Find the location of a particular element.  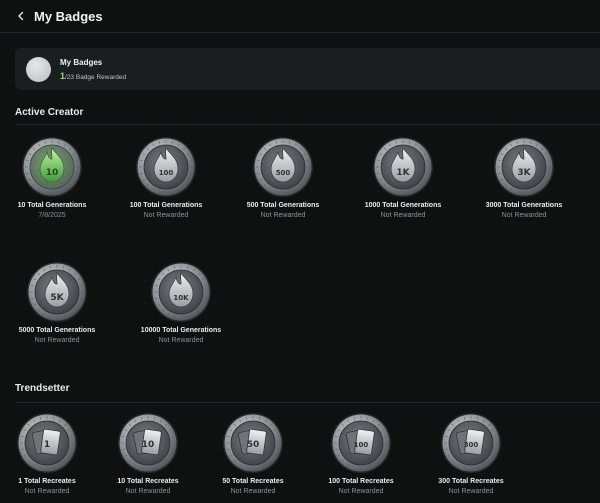

badge-name: 50 Total Recreates is located at coordinates (253, 481).